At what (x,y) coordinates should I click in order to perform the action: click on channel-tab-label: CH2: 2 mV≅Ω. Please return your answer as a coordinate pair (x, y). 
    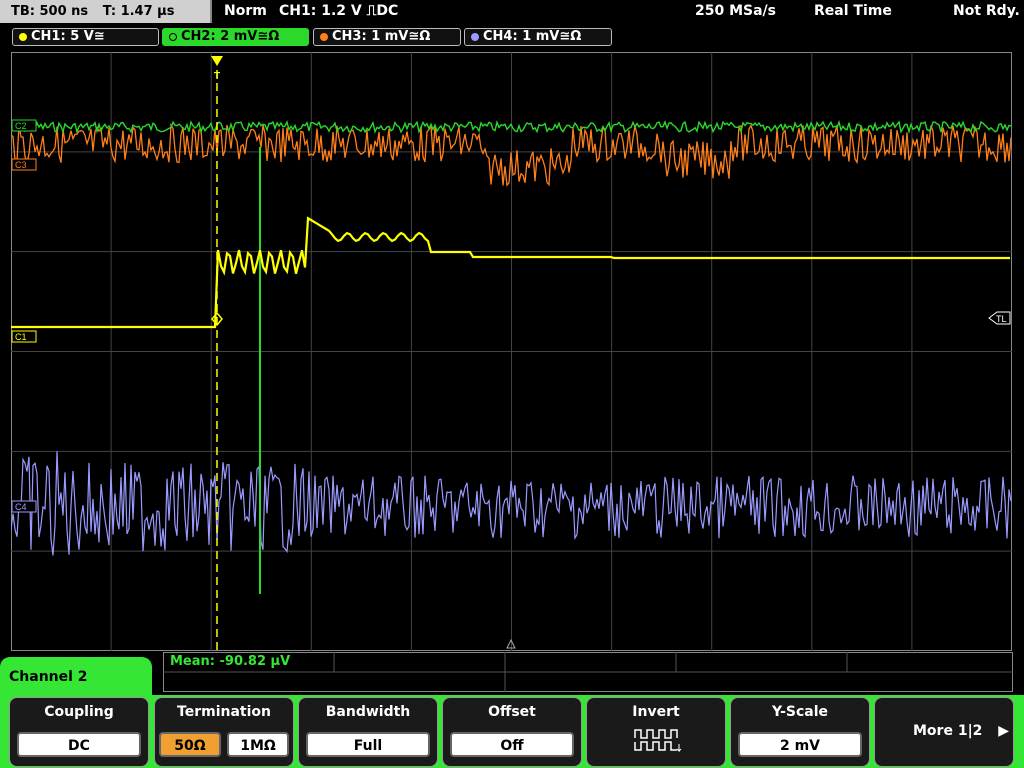
    Looking at the image, I should click on (230, 36).